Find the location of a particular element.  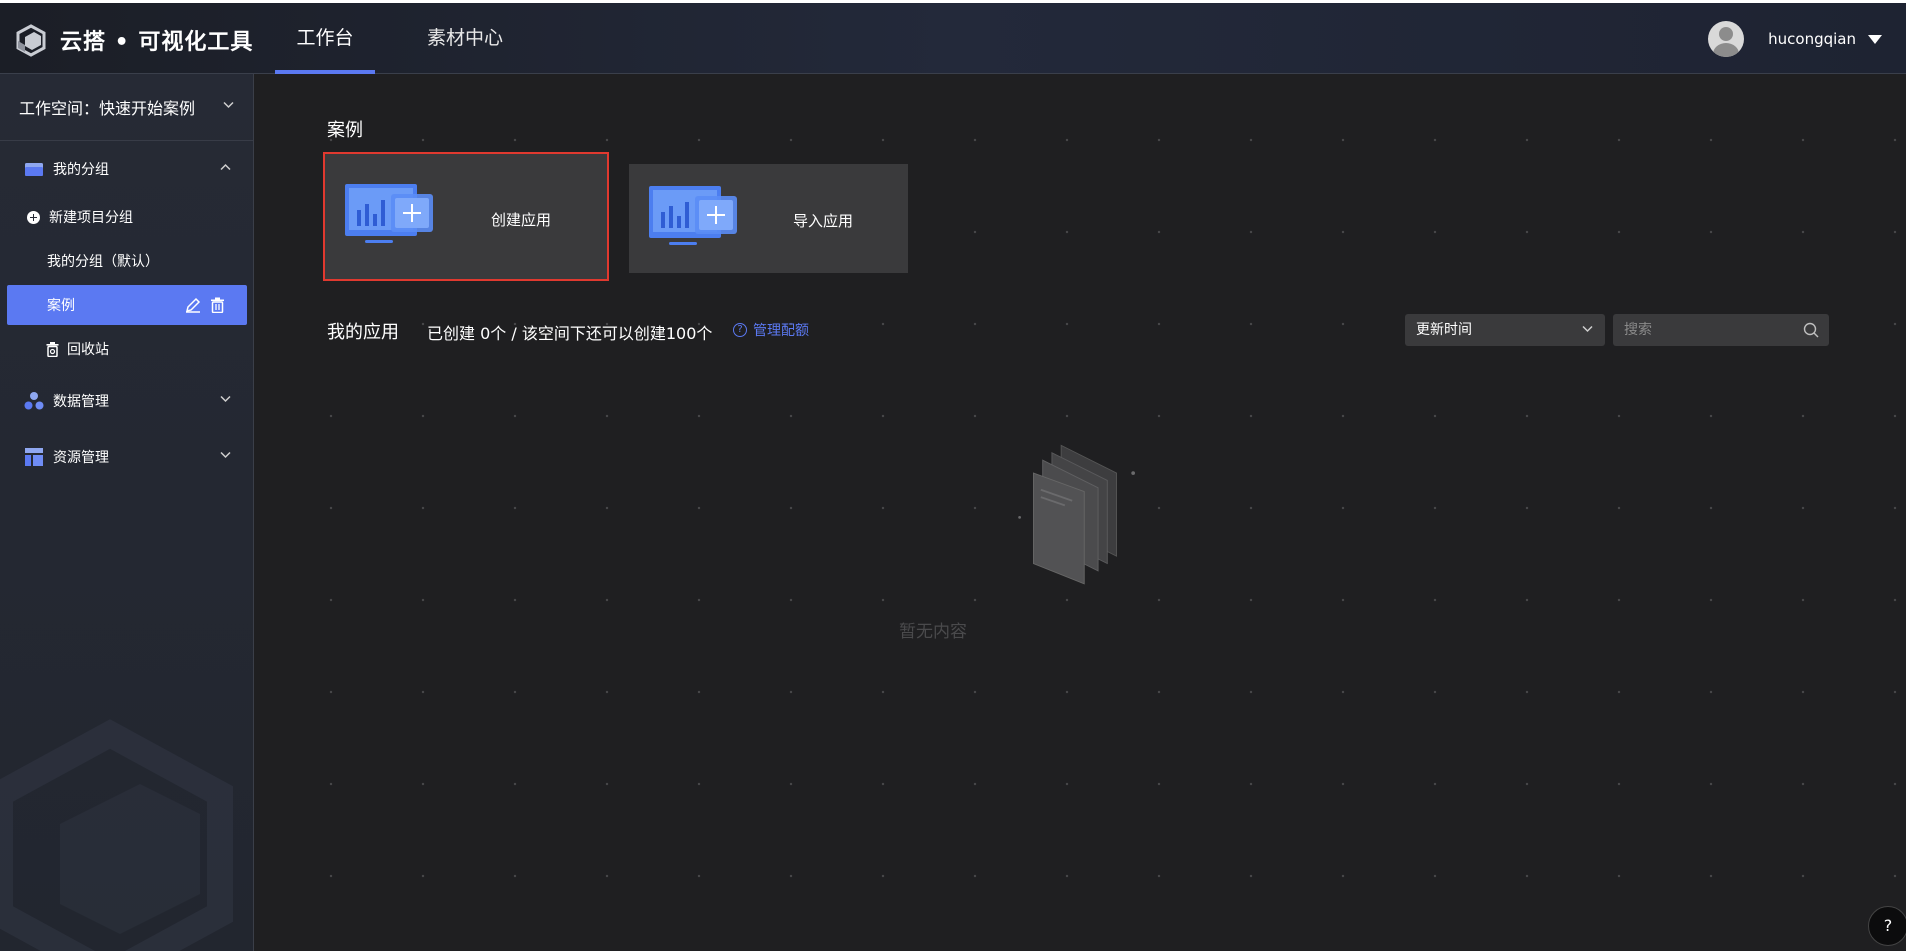

caret-down-icon is located at coordinates (1875, 39).